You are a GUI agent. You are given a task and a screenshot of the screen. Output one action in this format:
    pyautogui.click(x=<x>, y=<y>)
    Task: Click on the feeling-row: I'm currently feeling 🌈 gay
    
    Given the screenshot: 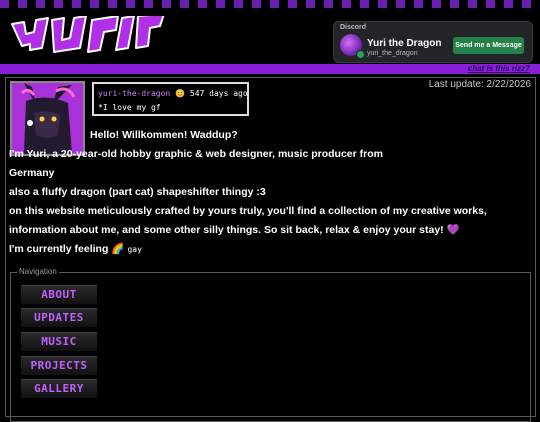 What is the action you would take?
    pyautogui.click(x=269, y=249)
    